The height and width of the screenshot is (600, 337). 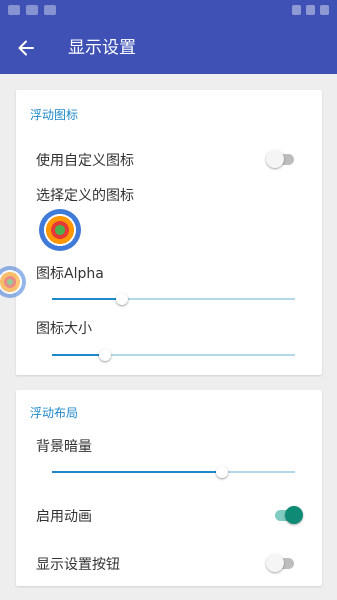 I want to click on icon-alpha-label: 图标Alpha, so click(x=70, y=274).